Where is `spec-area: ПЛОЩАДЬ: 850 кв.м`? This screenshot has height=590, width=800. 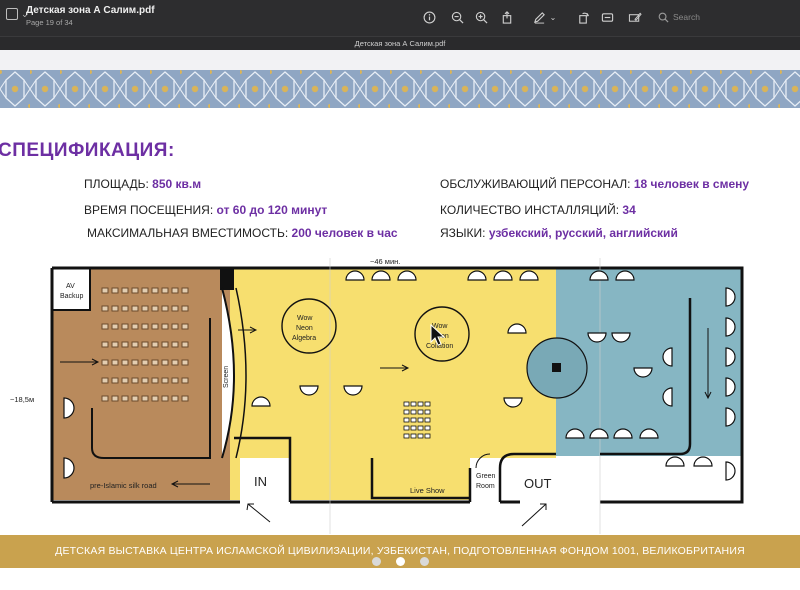 spec-area: ПЛОЩАДЬ: 850 кв.м is located at coordinates (143, 184).